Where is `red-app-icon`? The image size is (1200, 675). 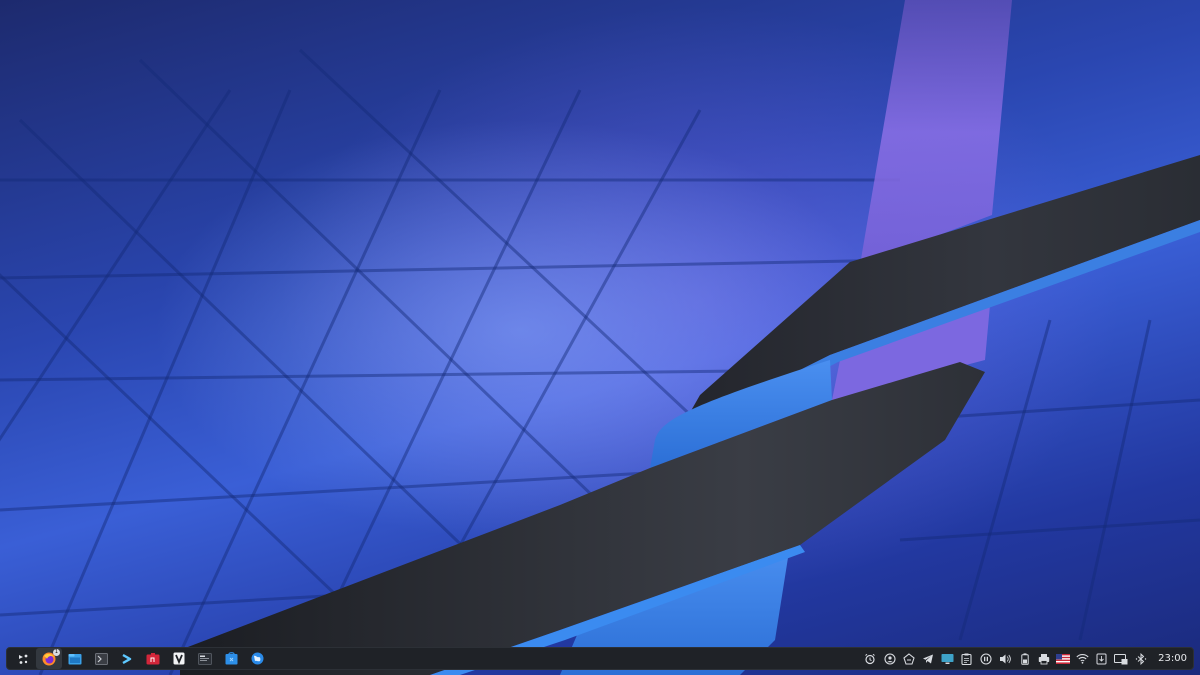
red-app-icon is located at coordinates (153, 658).